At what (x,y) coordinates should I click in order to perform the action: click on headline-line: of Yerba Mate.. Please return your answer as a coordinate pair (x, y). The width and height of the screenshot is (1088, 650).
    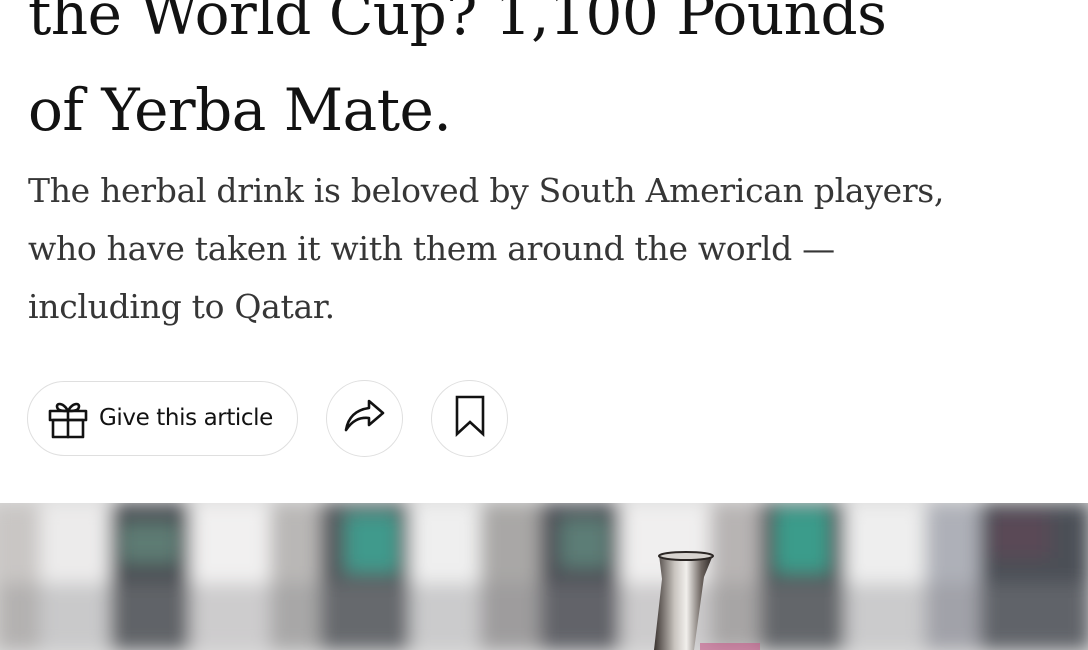
    Looking at the image, I should click on (240, 110).